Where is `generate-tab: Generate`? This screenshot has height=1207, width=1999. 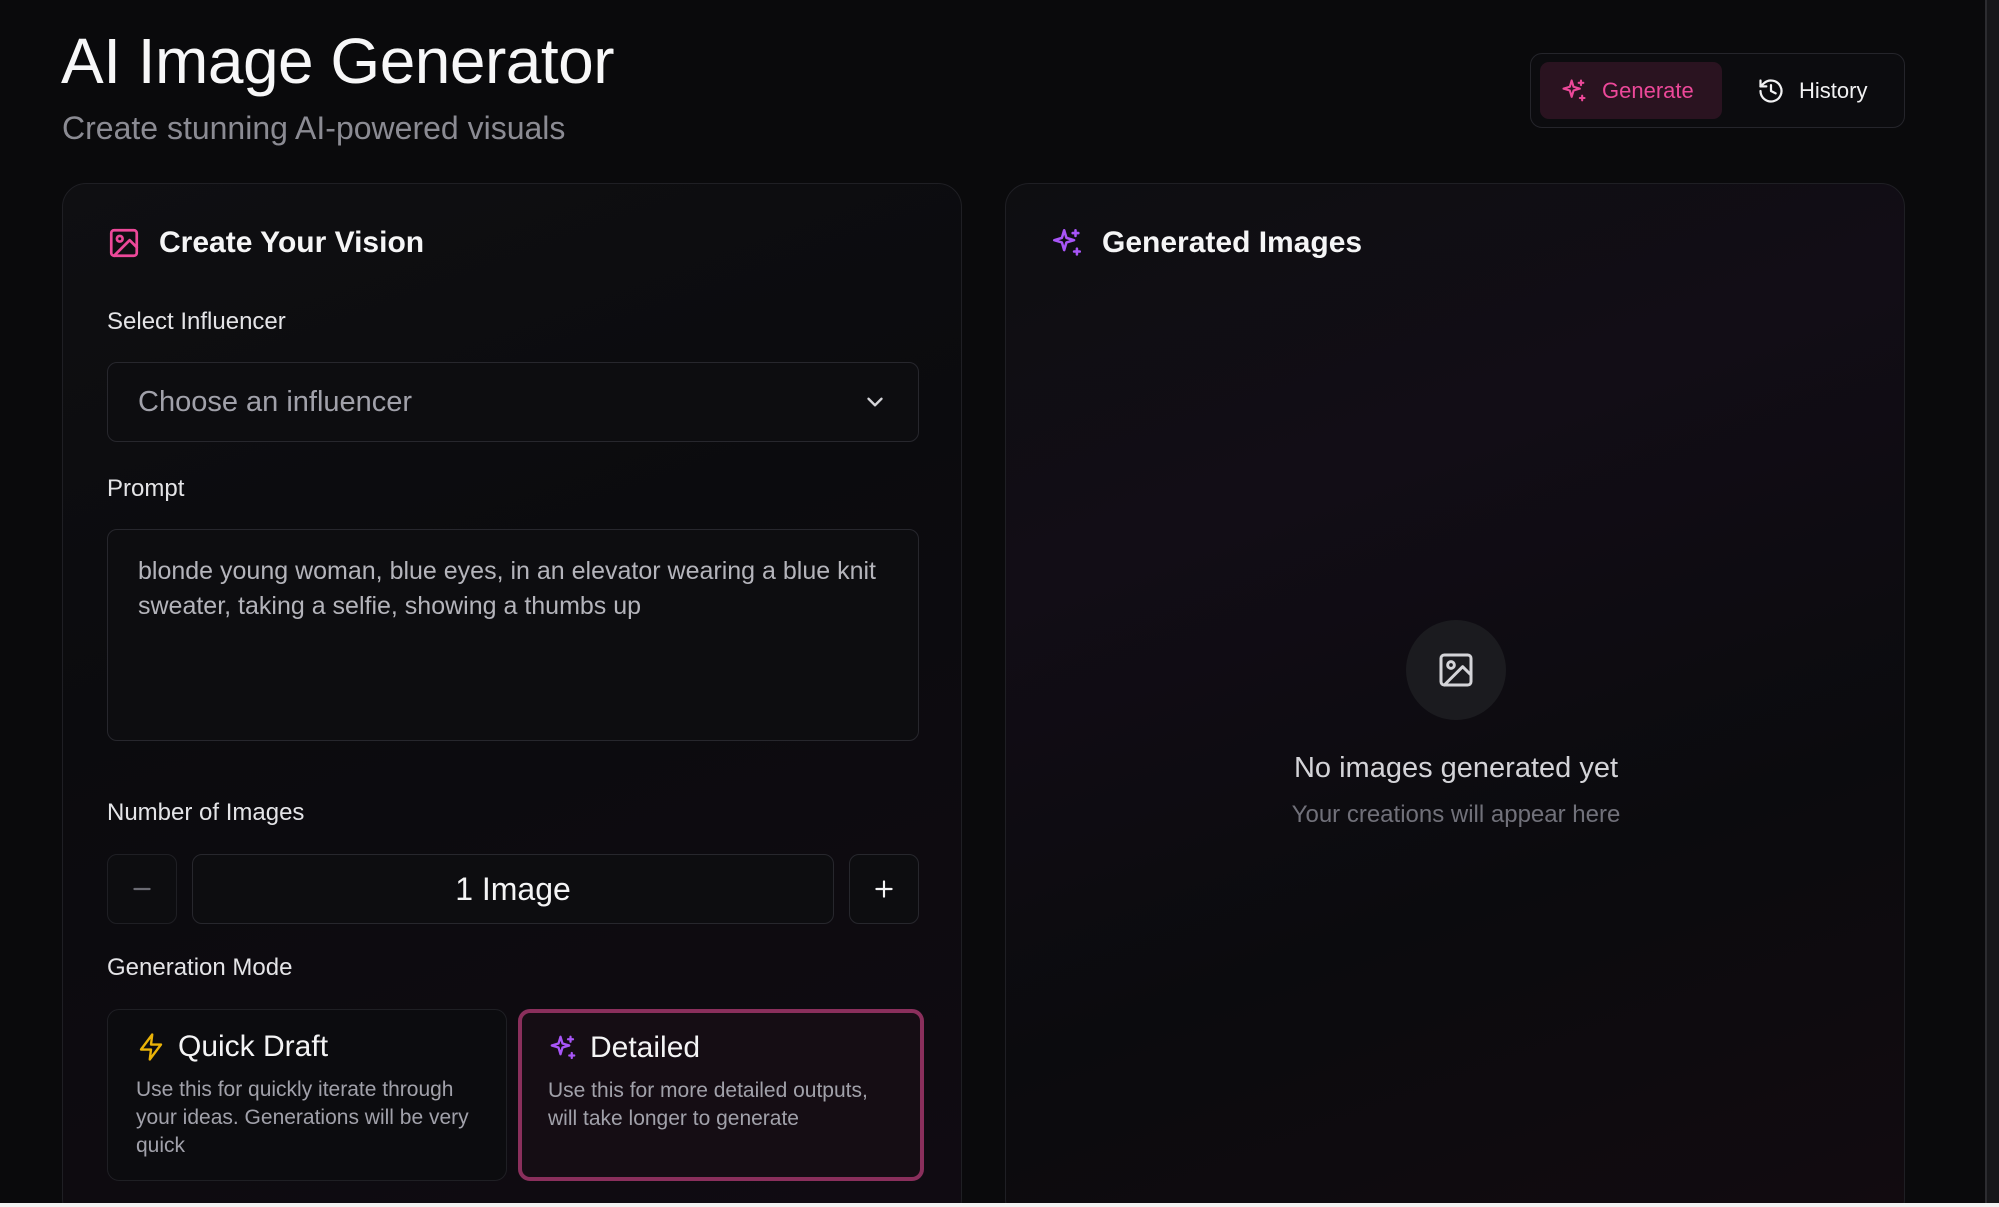 generate-tab: Generate is located at coordinates (1631, 90).